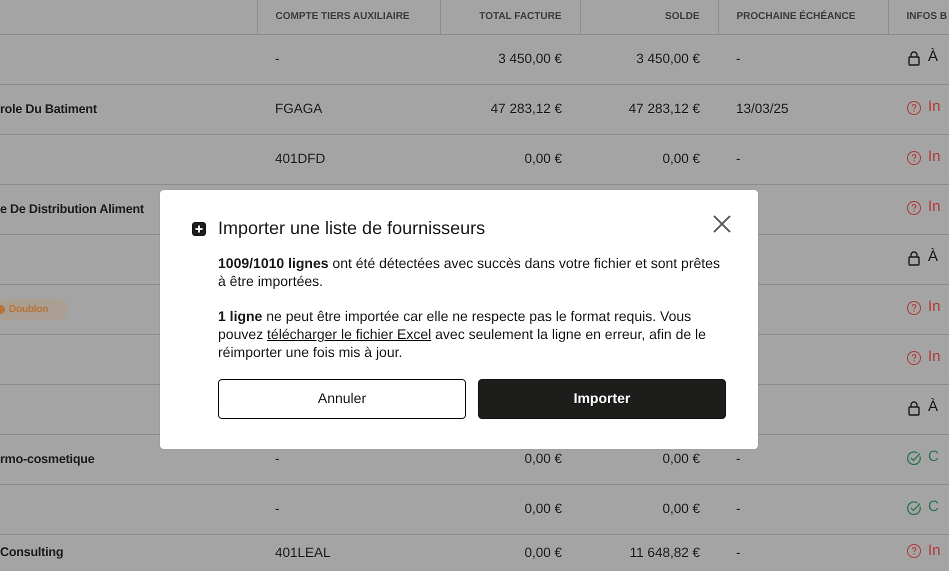 This screenshot has height=571, width=949. Describe the element at coordinates (510, 17) in the screenshot. I see `column-header: TOTAL FACTURE` at that location.